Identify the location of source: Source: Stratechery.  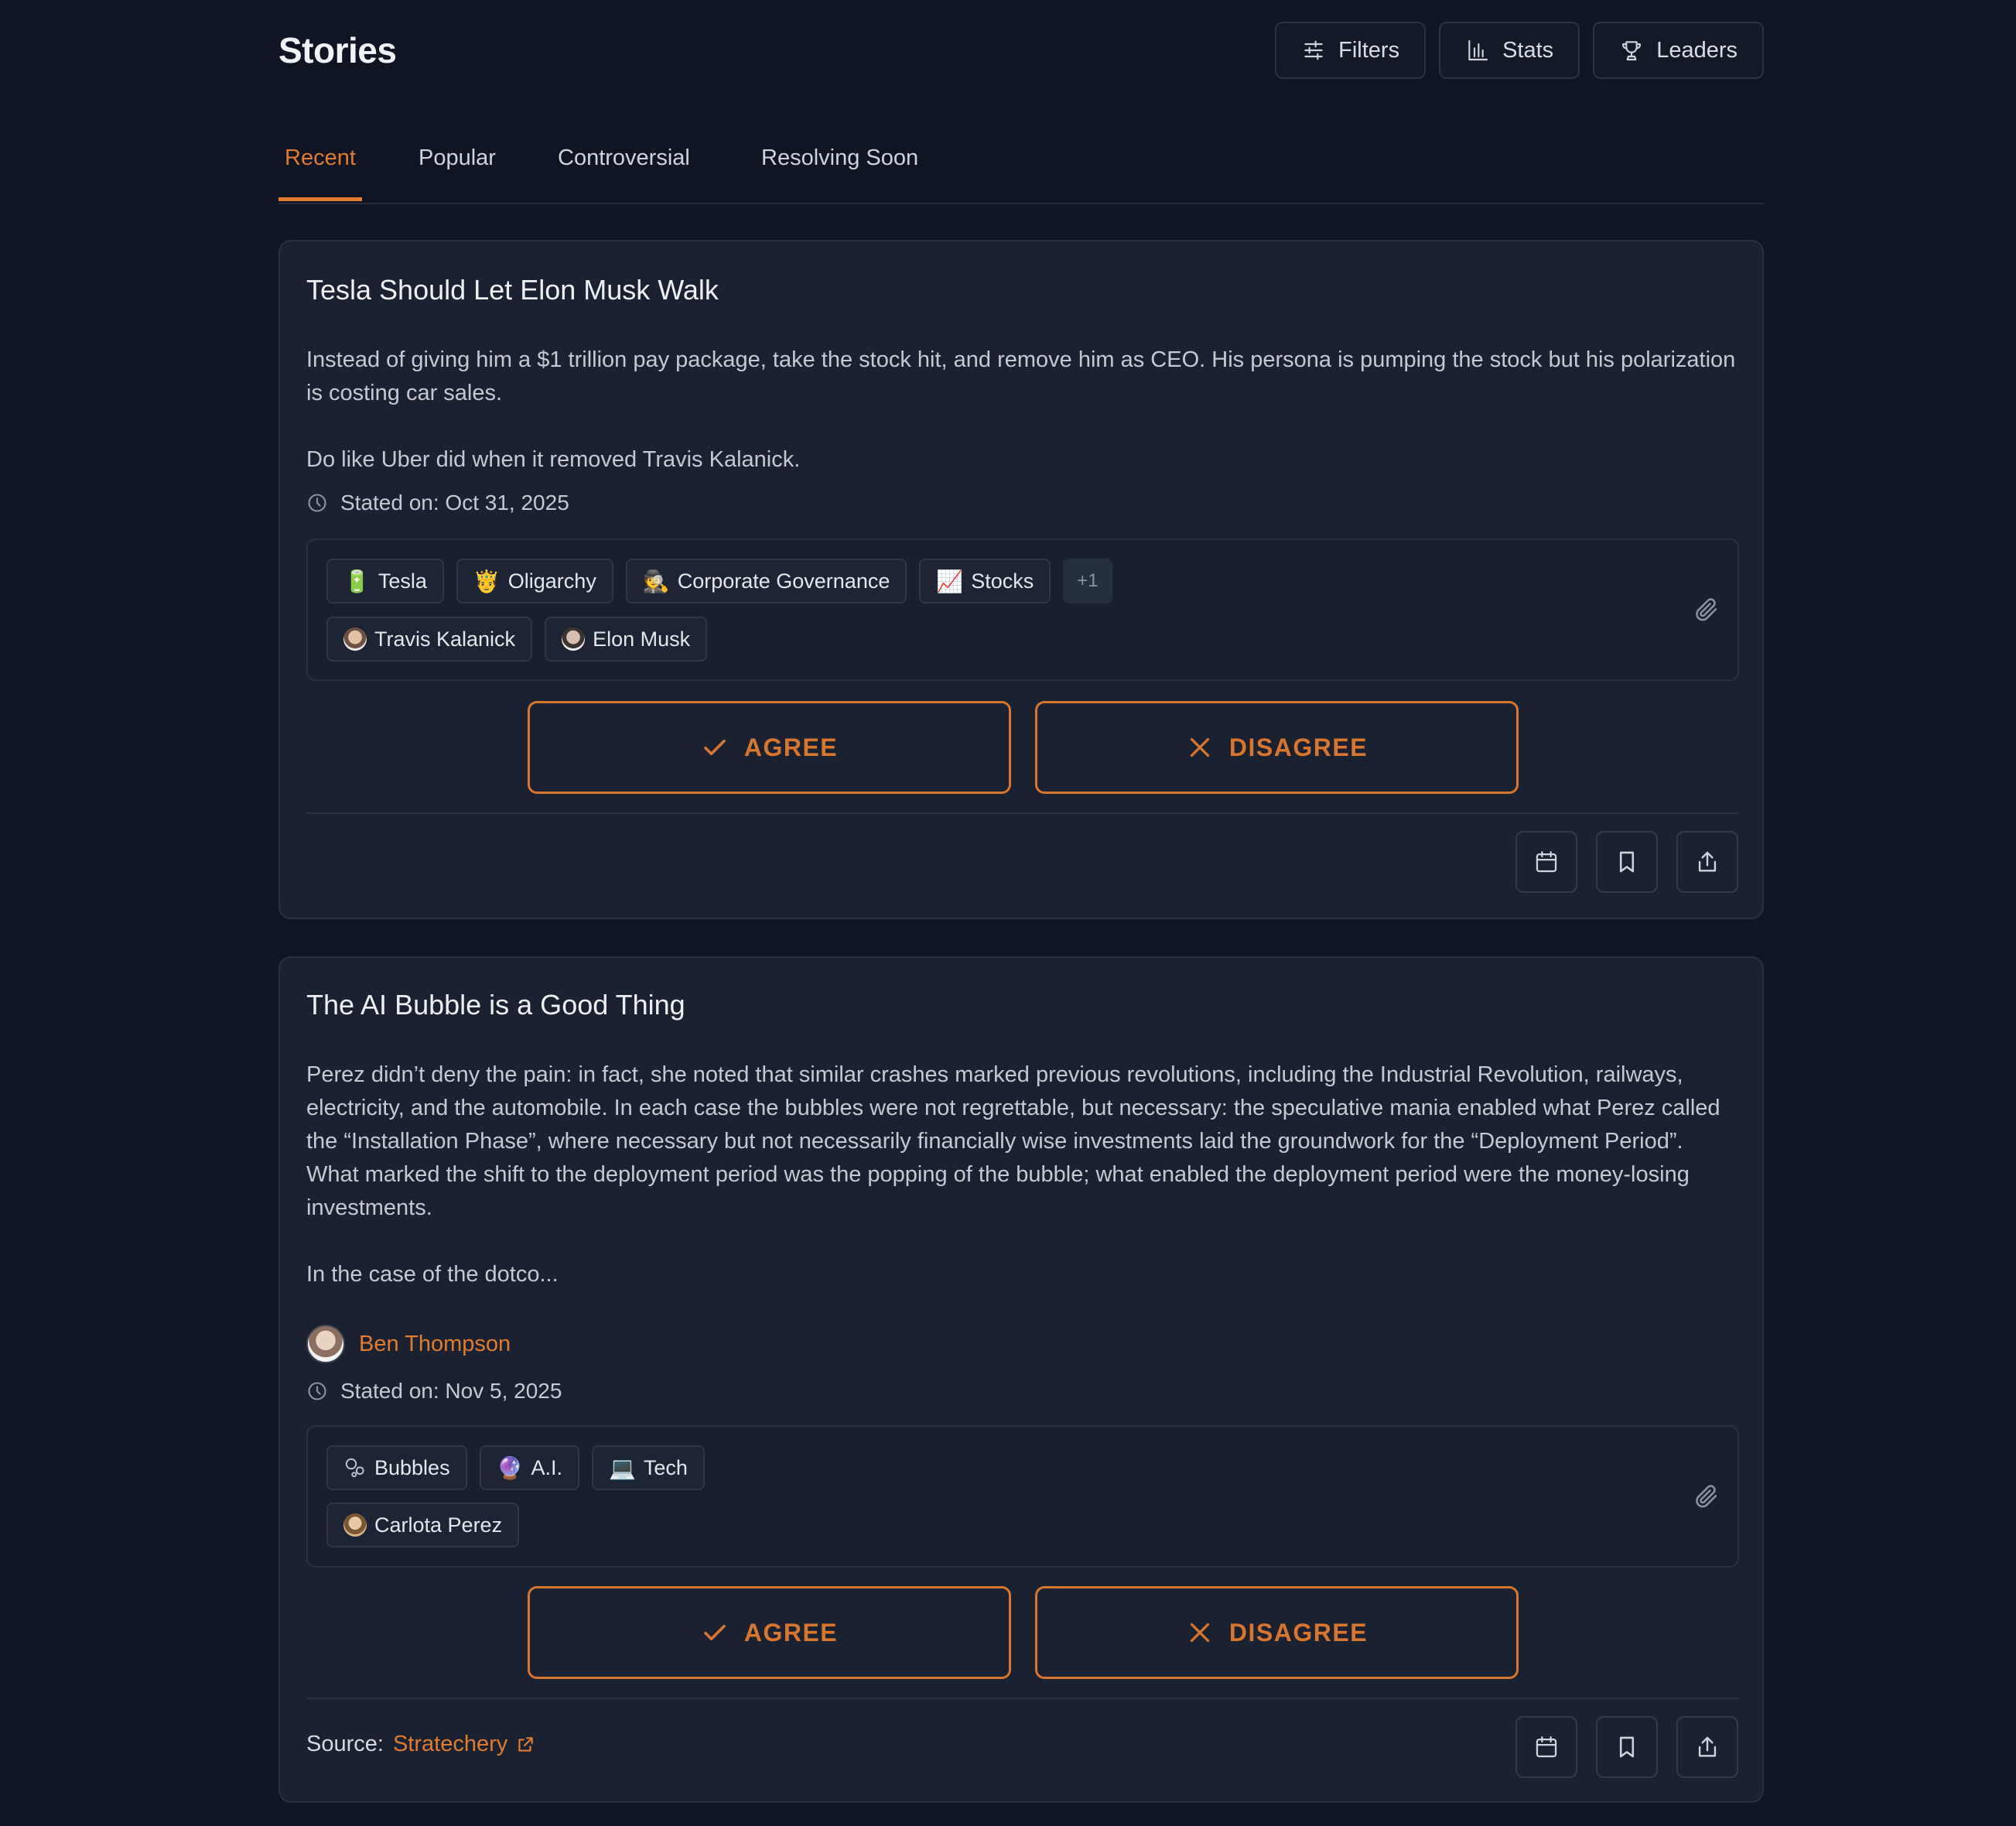
(420, 1744).